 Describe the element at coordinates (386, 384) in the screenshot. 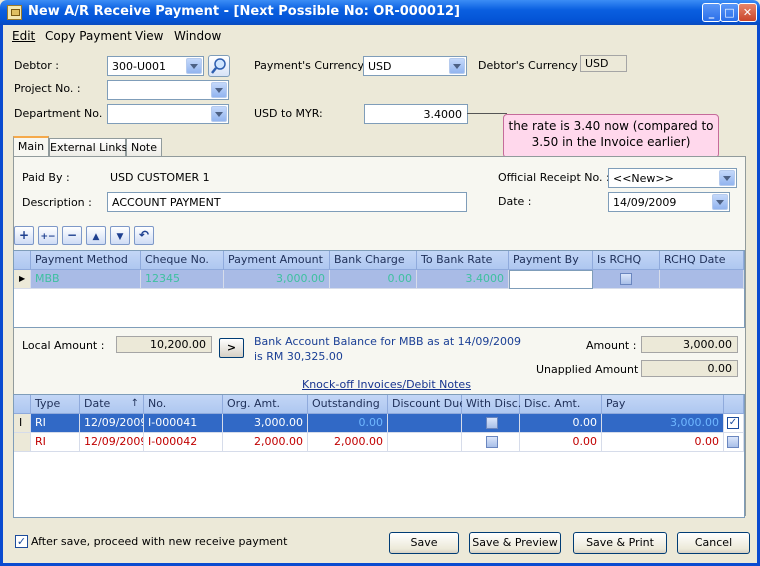

I see `knockoff-link: Knock-off Invoices/Debit Notes` at that location.